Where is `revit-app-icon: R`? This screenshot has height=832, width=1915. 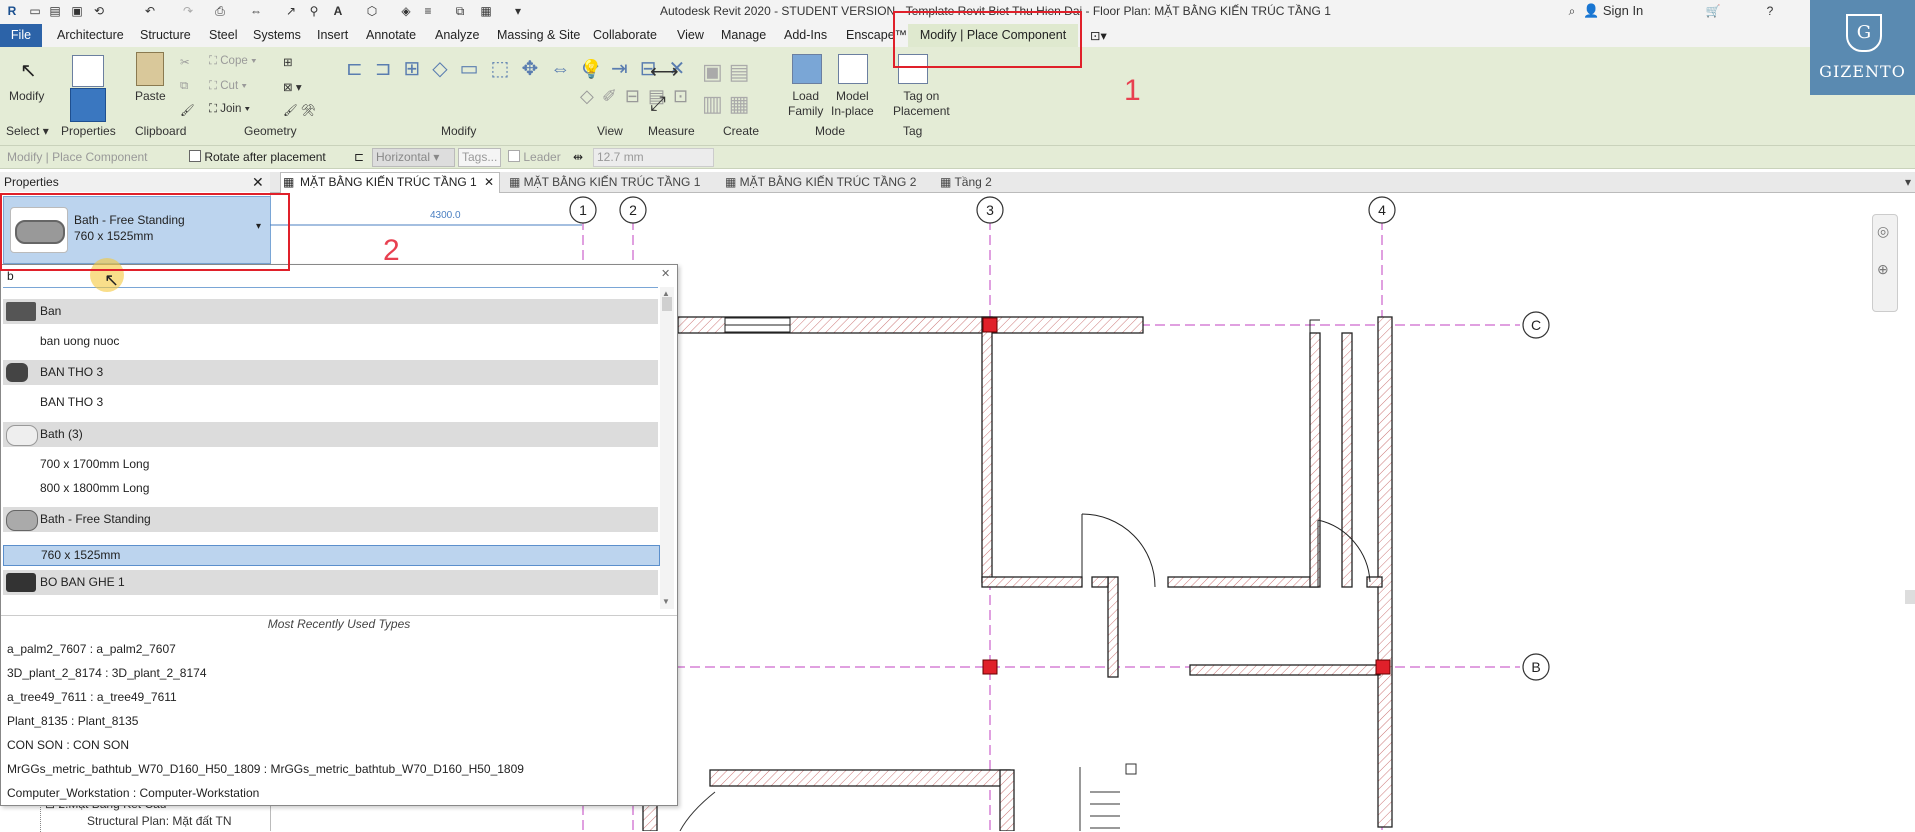
revit-app-icon: R is located at coordinates (12, 11).